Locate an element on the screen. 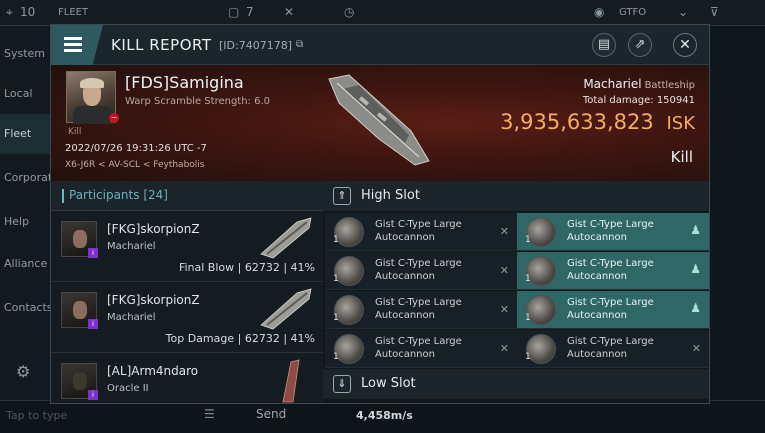 The height and width of the screenshot is (433, 765). high-slot-header: ⇑ High Slot is located at coordinates (516, 196).